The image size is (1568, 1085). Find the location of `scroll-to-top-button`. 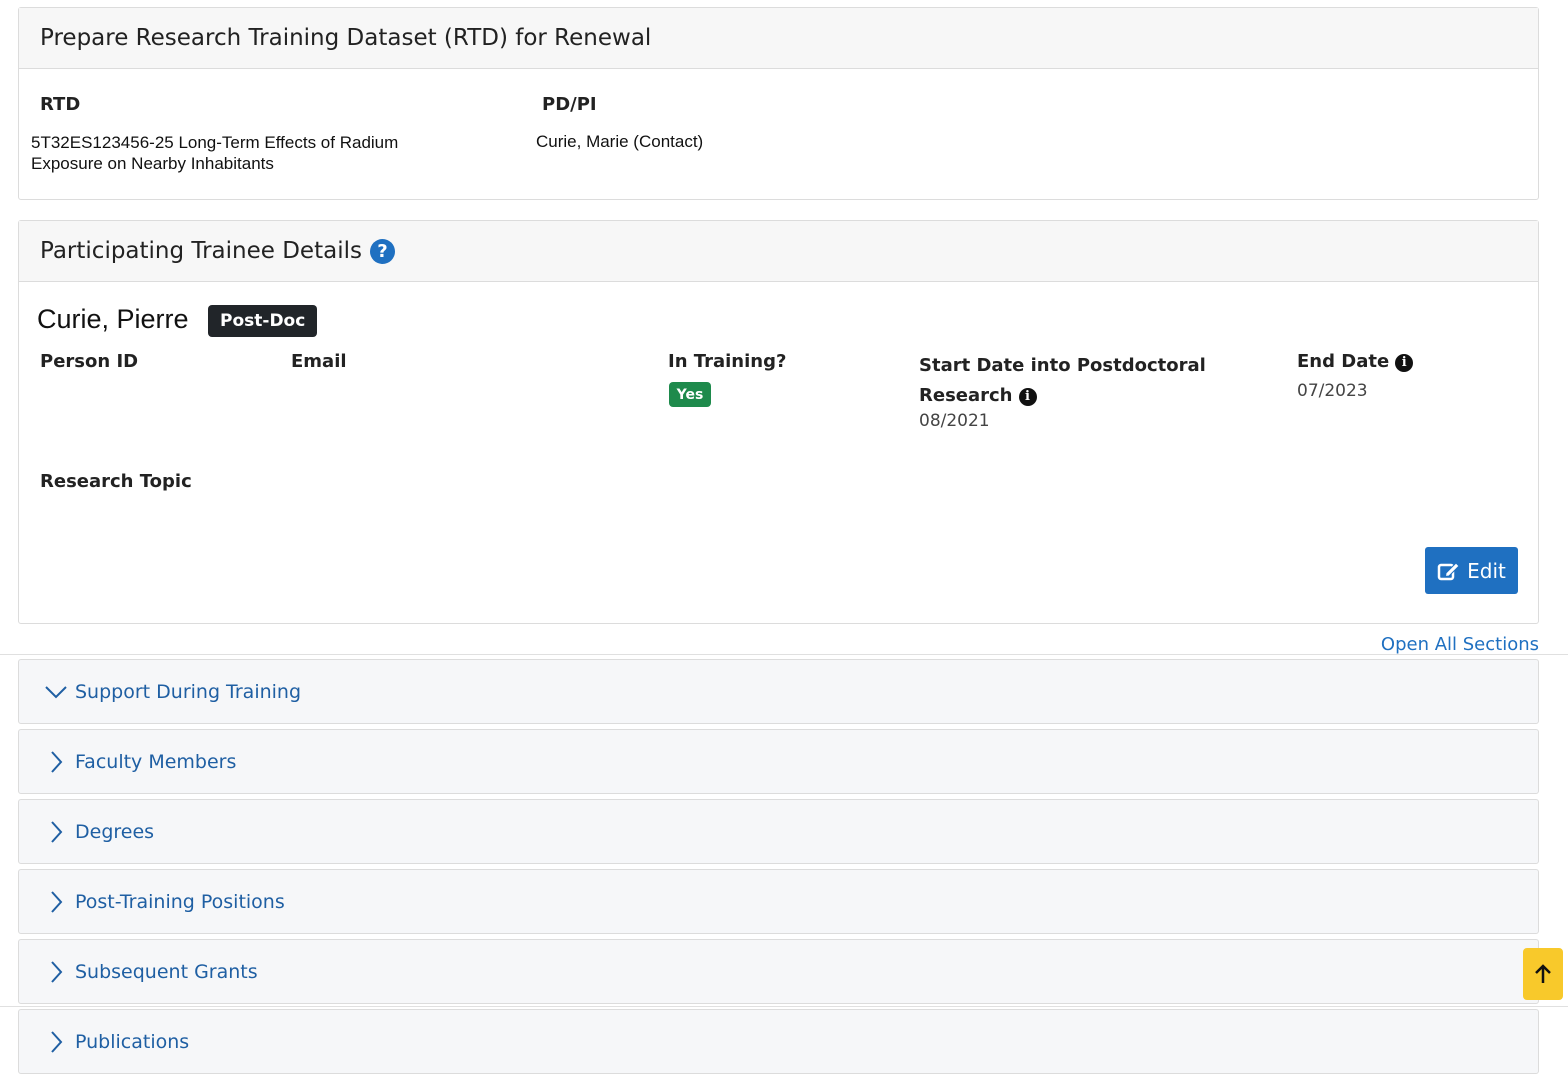

scroll-to-top-button is located at coordinates (1543, 974).